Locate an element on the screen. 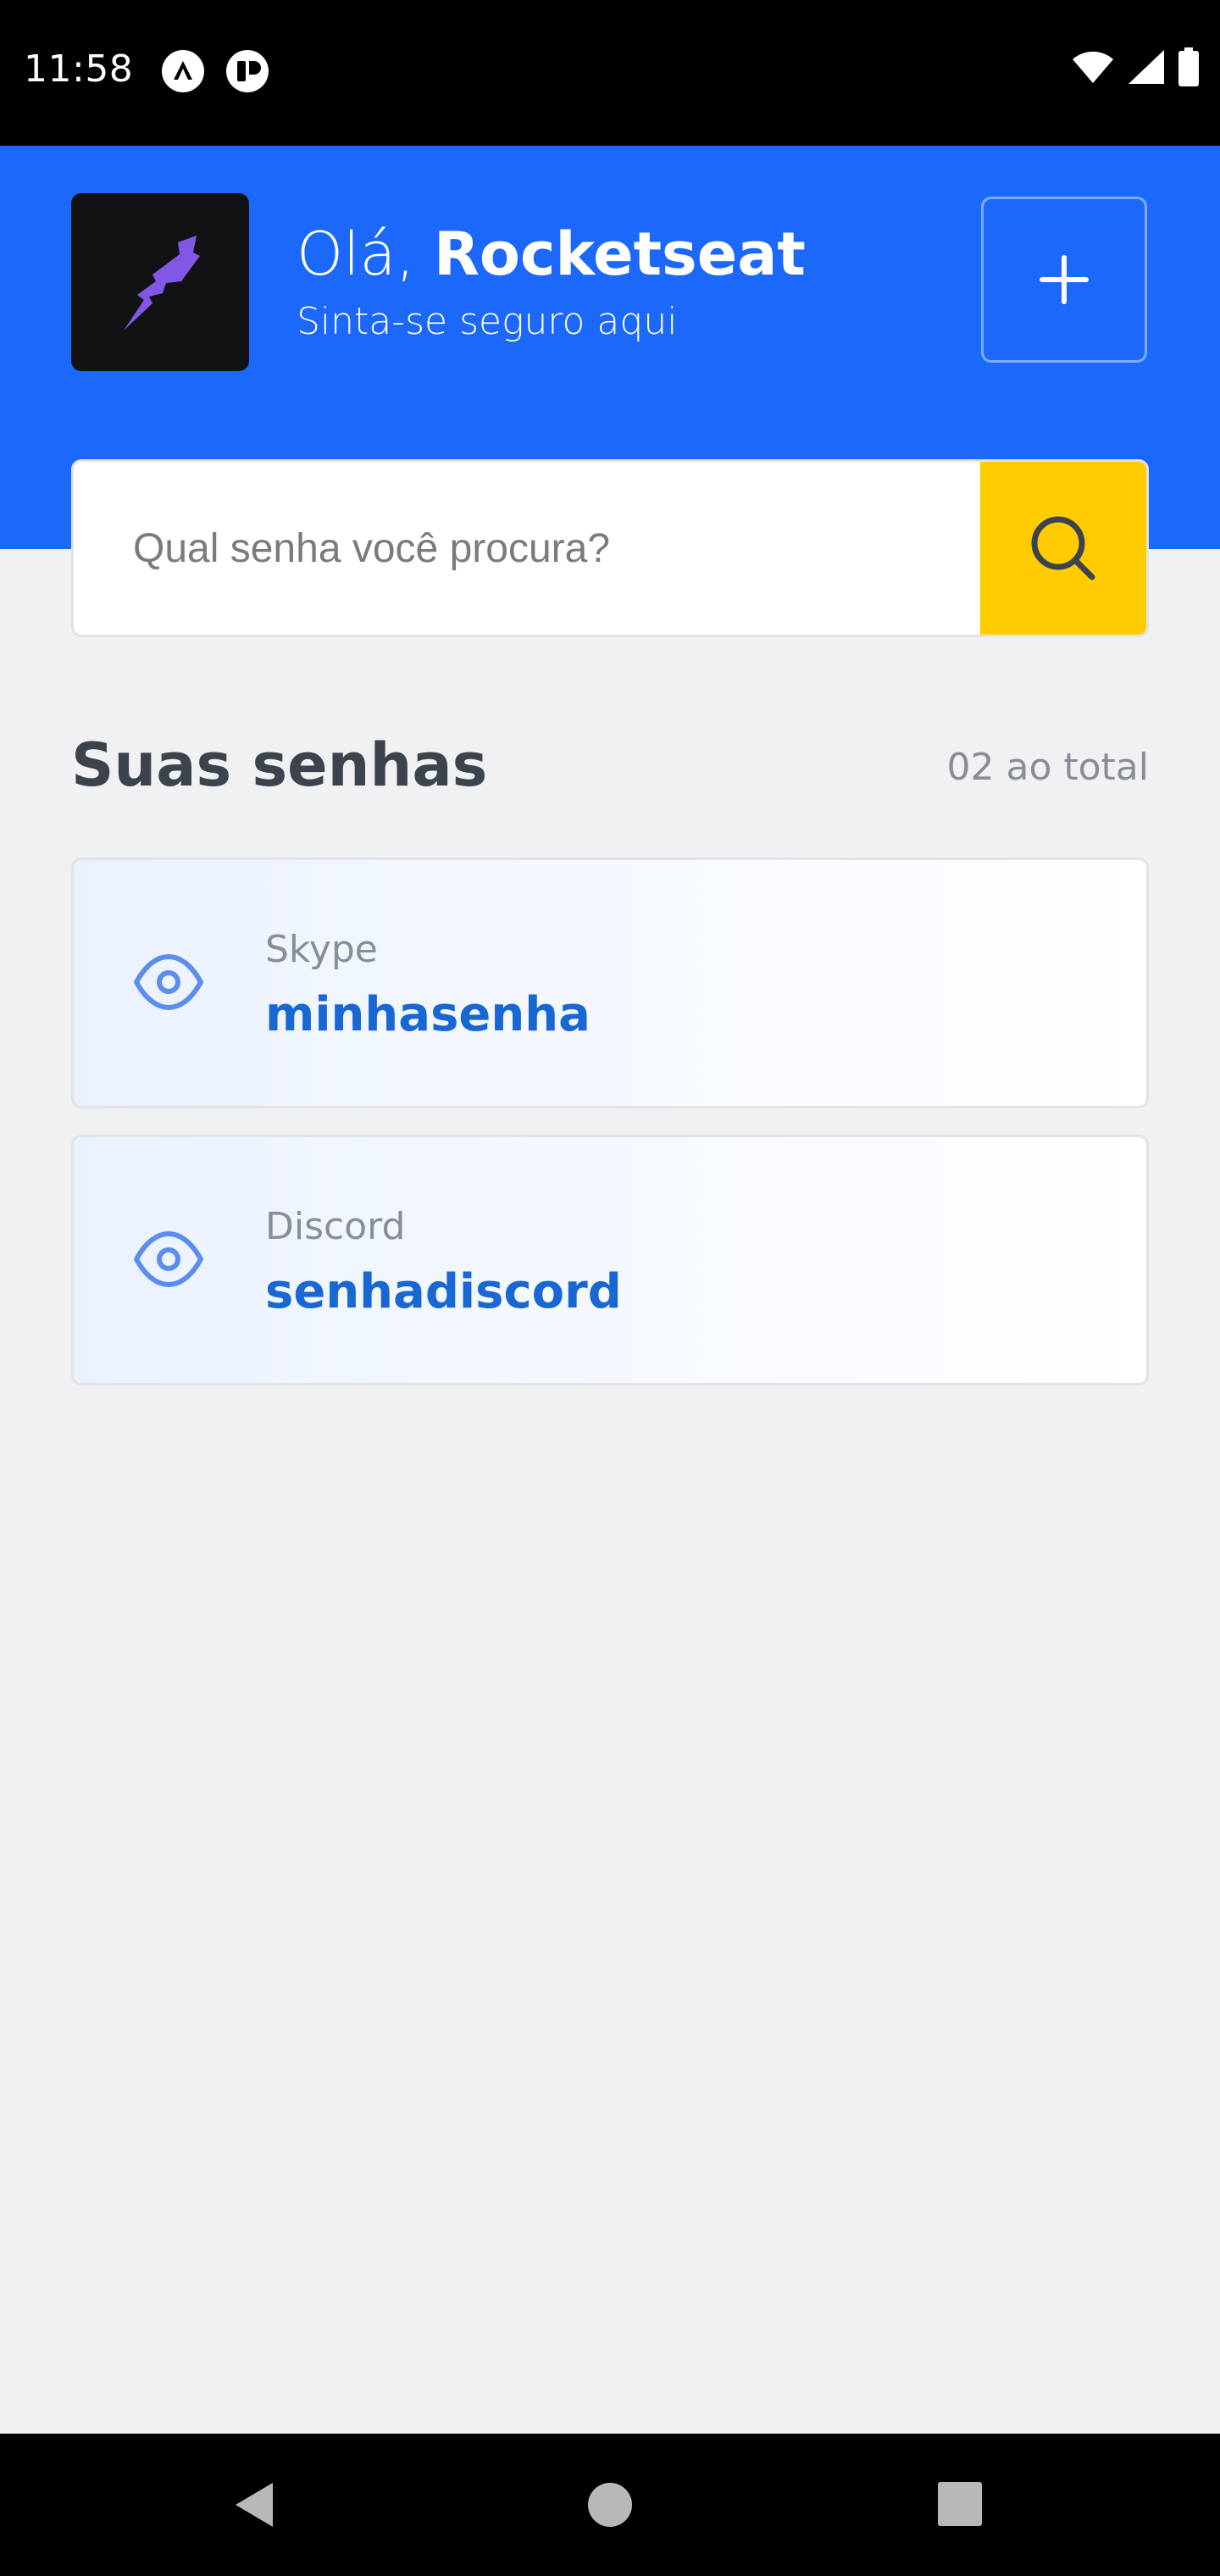 The height and width of the screenshot is (2576, 1220). status-indicators is located at coordinates (1135, 66).